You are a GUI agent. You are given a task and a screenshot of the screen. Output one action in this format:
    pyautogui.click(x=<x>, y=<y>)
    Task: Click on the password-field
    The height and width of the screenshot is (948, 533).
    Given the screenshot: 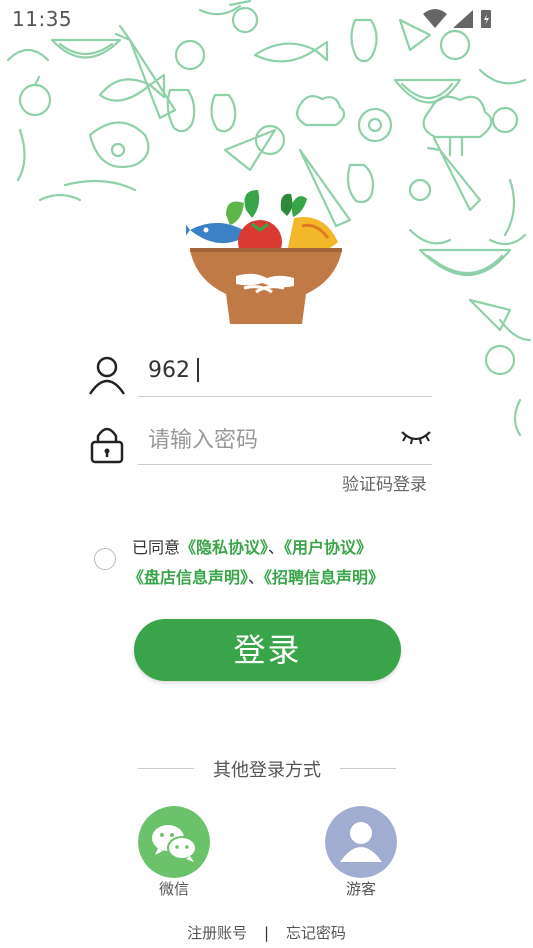 What is the action you would take?
    pyautogui.click(x=267, y=444)
    